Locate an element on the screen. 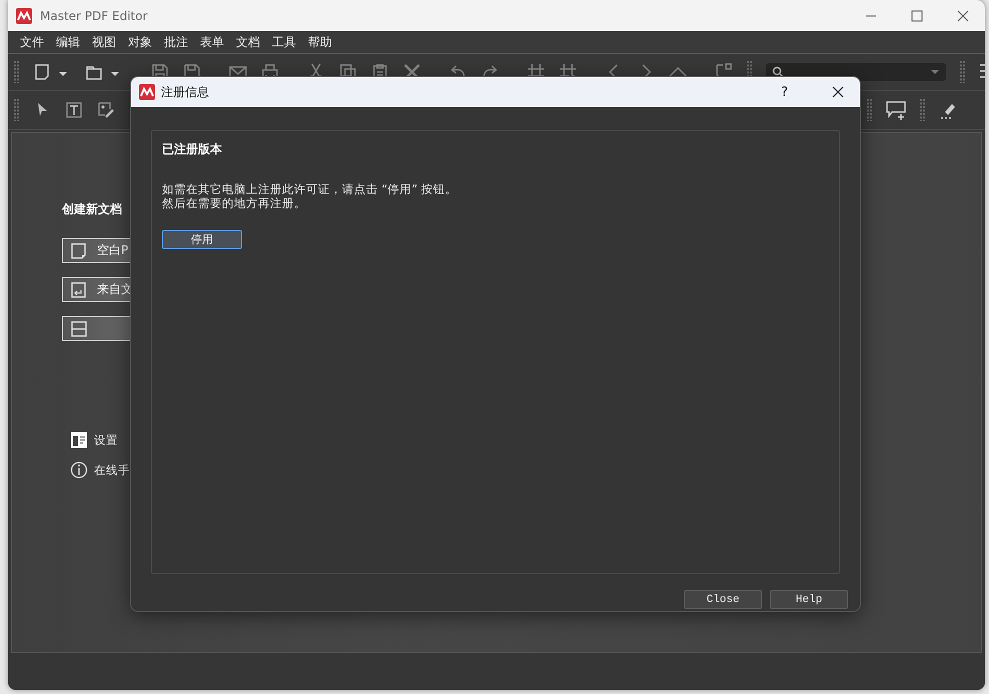  group-title: 已注册版本 is located at coordinates (192, 149).